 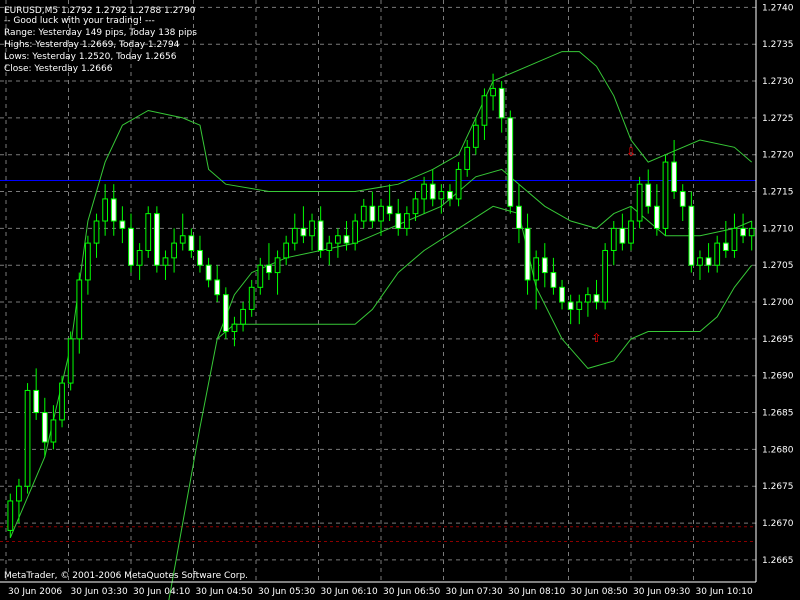 I want to click on symbol-line: EURUSD,M5 1.2792 1.2792 1.2788 1.2790, so click(x=100, y=11).